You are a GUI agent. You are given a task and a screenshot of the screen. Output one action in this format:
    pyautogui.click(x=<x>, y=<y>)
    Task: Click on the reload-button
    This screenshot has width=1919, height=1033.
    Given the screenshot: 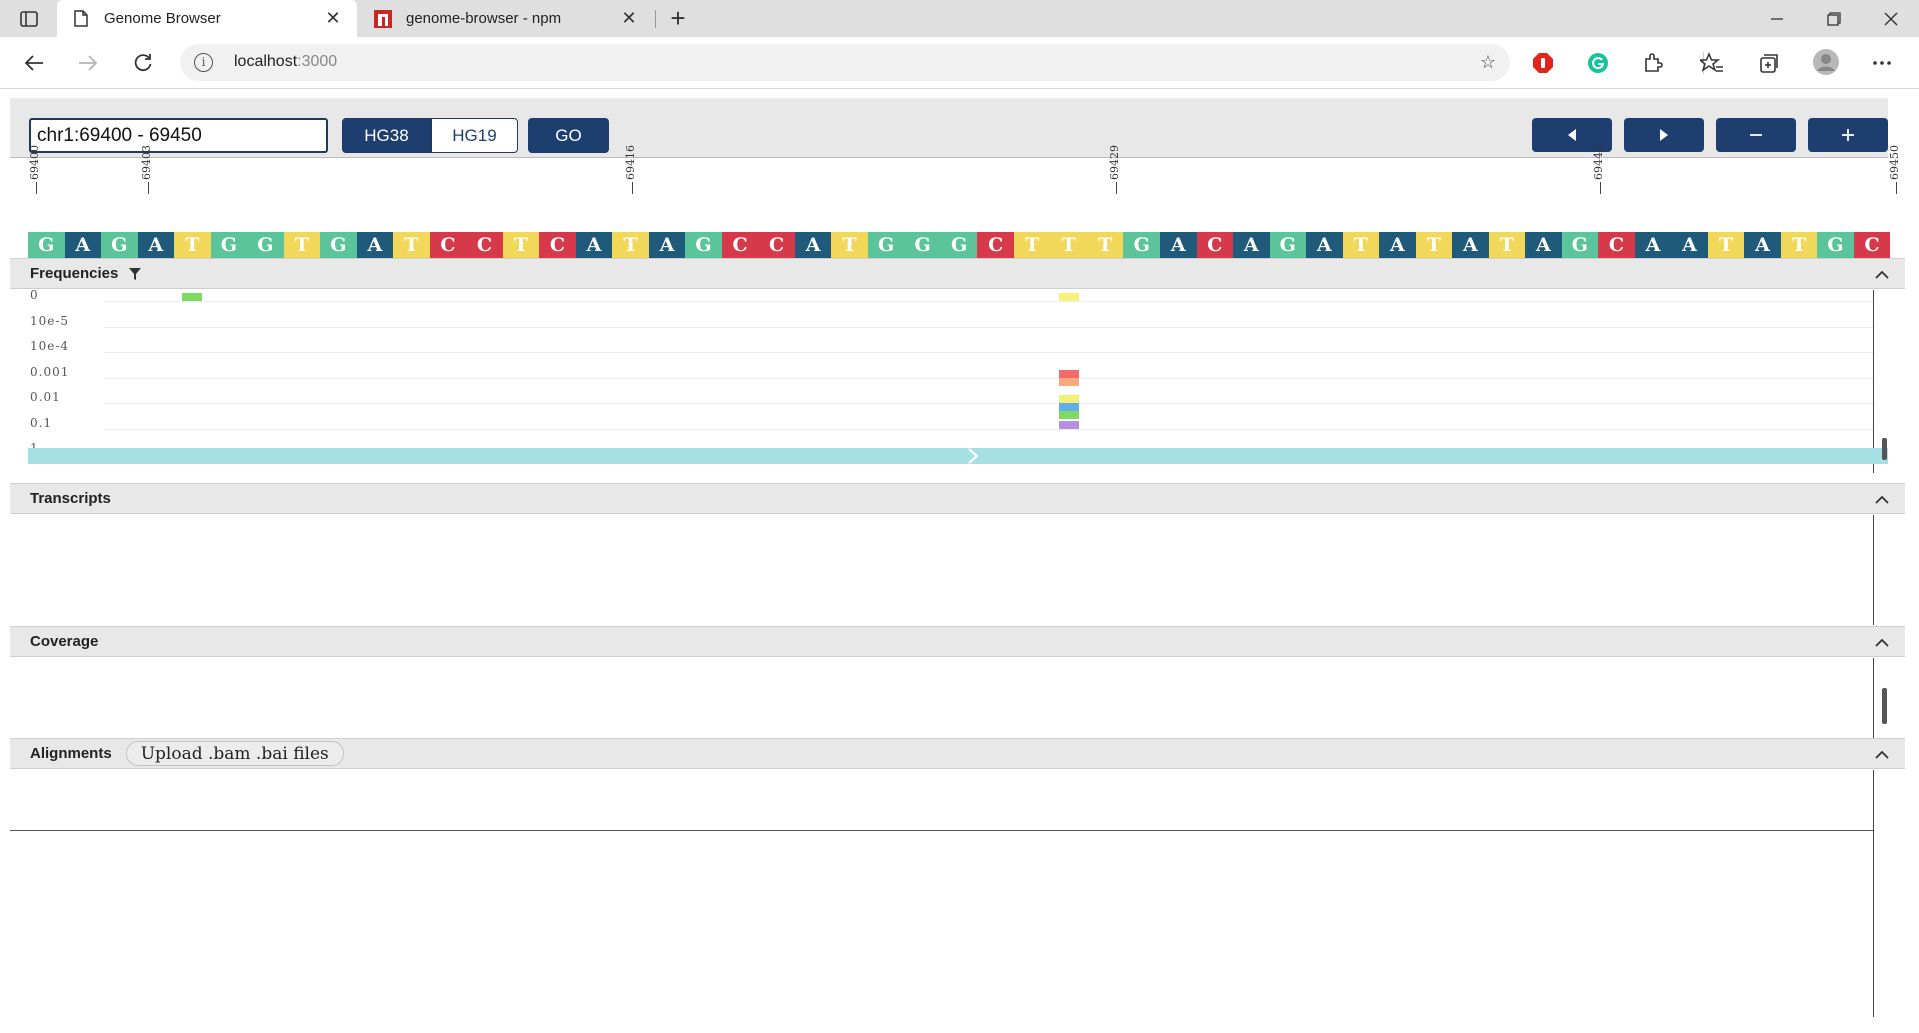 What is the action you would take?
    pyautogui.click(x=143, y=63)
    